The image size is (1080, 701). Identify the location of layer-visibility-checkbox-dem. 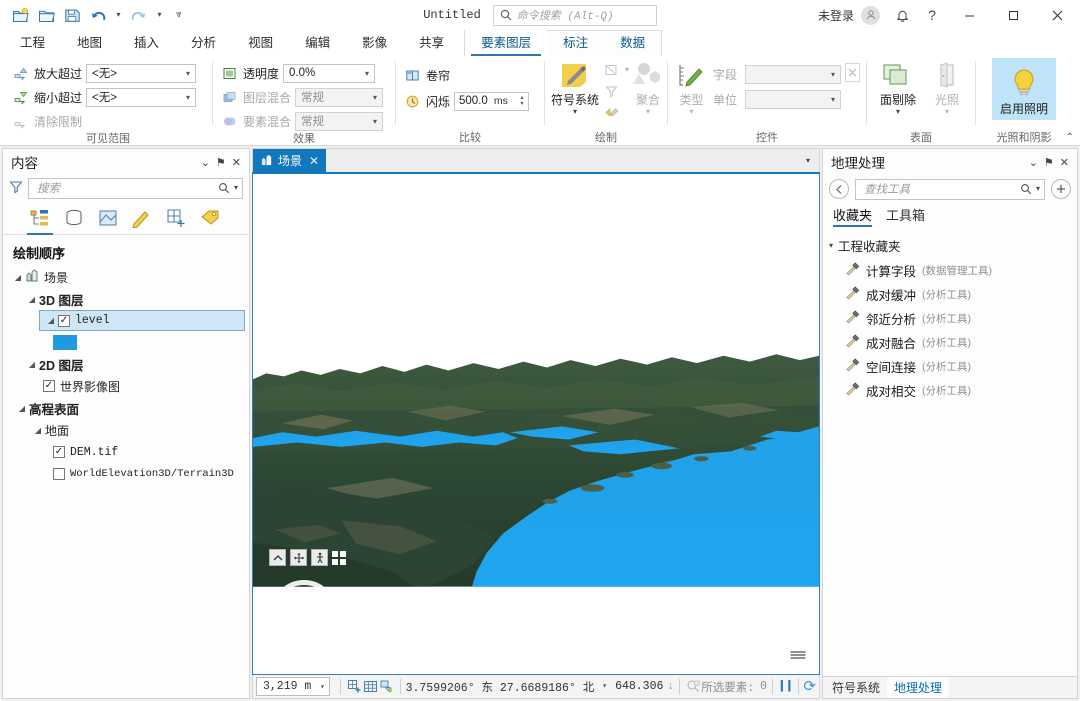
(59, 452).